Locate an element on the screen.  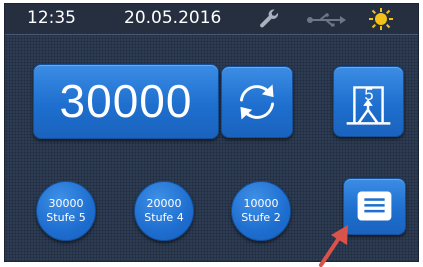
preset-value: 20000 is located at coordinates (164, 203).